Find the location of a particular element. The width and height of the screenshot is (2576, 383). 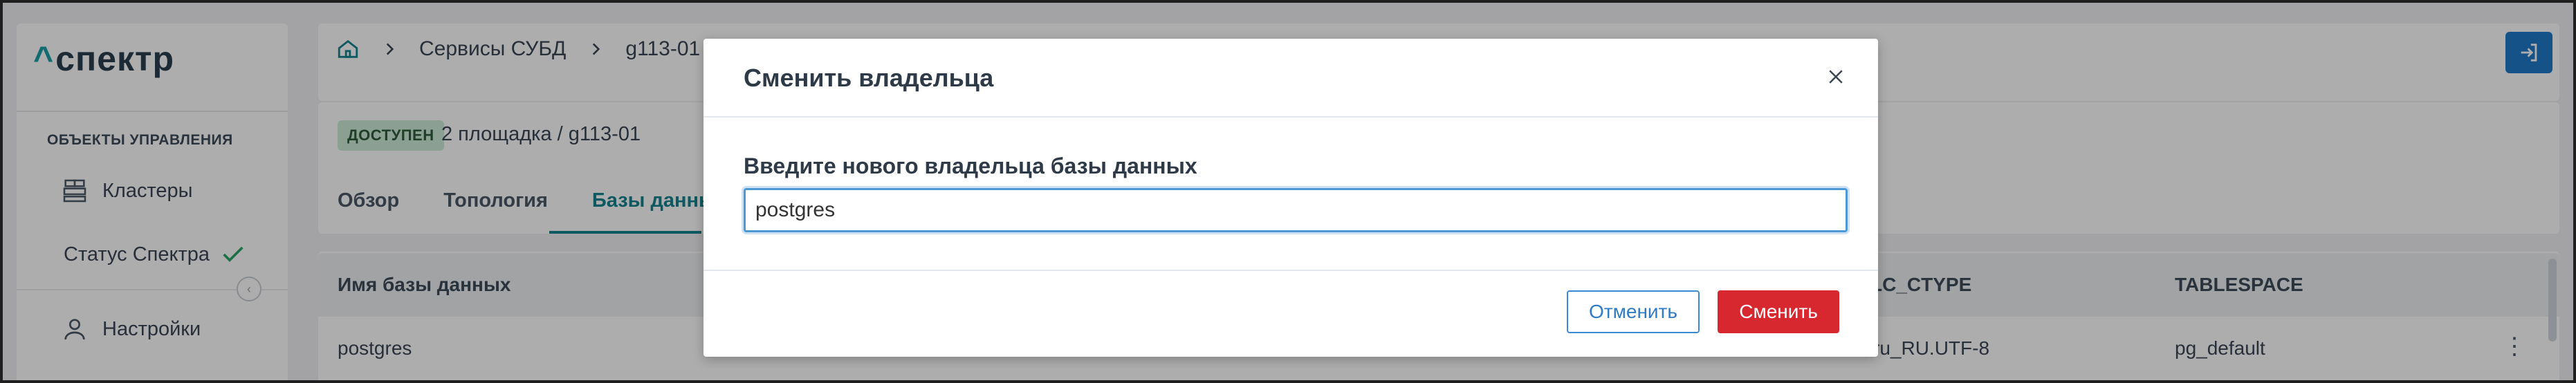

owner-field-label: Введите нового владельца базы данных is located at coordinates (970, 165).